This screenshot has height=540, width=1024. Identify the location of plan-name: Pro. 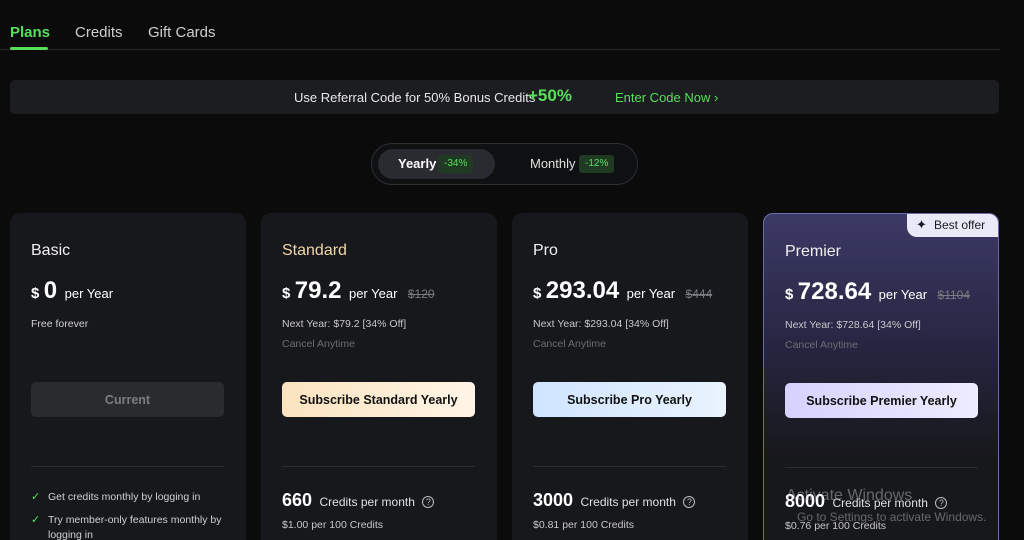
(545, 250).